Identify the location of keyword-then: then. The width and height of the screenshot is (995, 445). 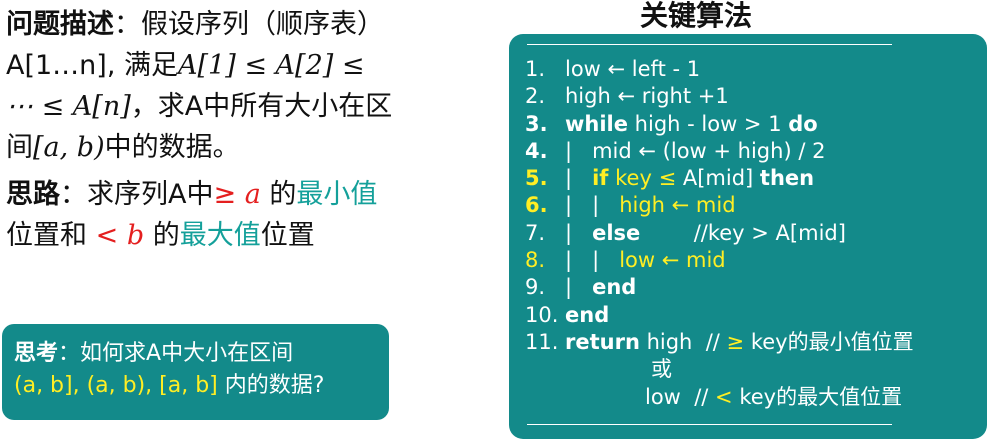
(787, 178).